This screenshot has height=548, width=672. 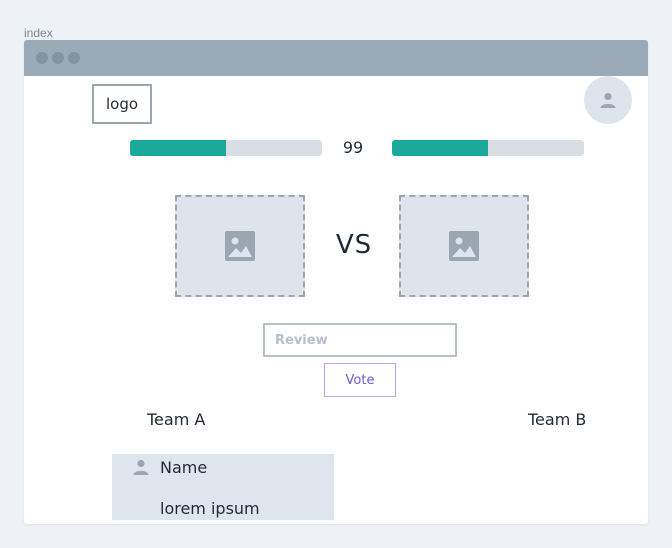 What do you see at coordinates (74, 58) in the screenshot?
I see `window-dot-maximize` at bounding box center [74, 58].